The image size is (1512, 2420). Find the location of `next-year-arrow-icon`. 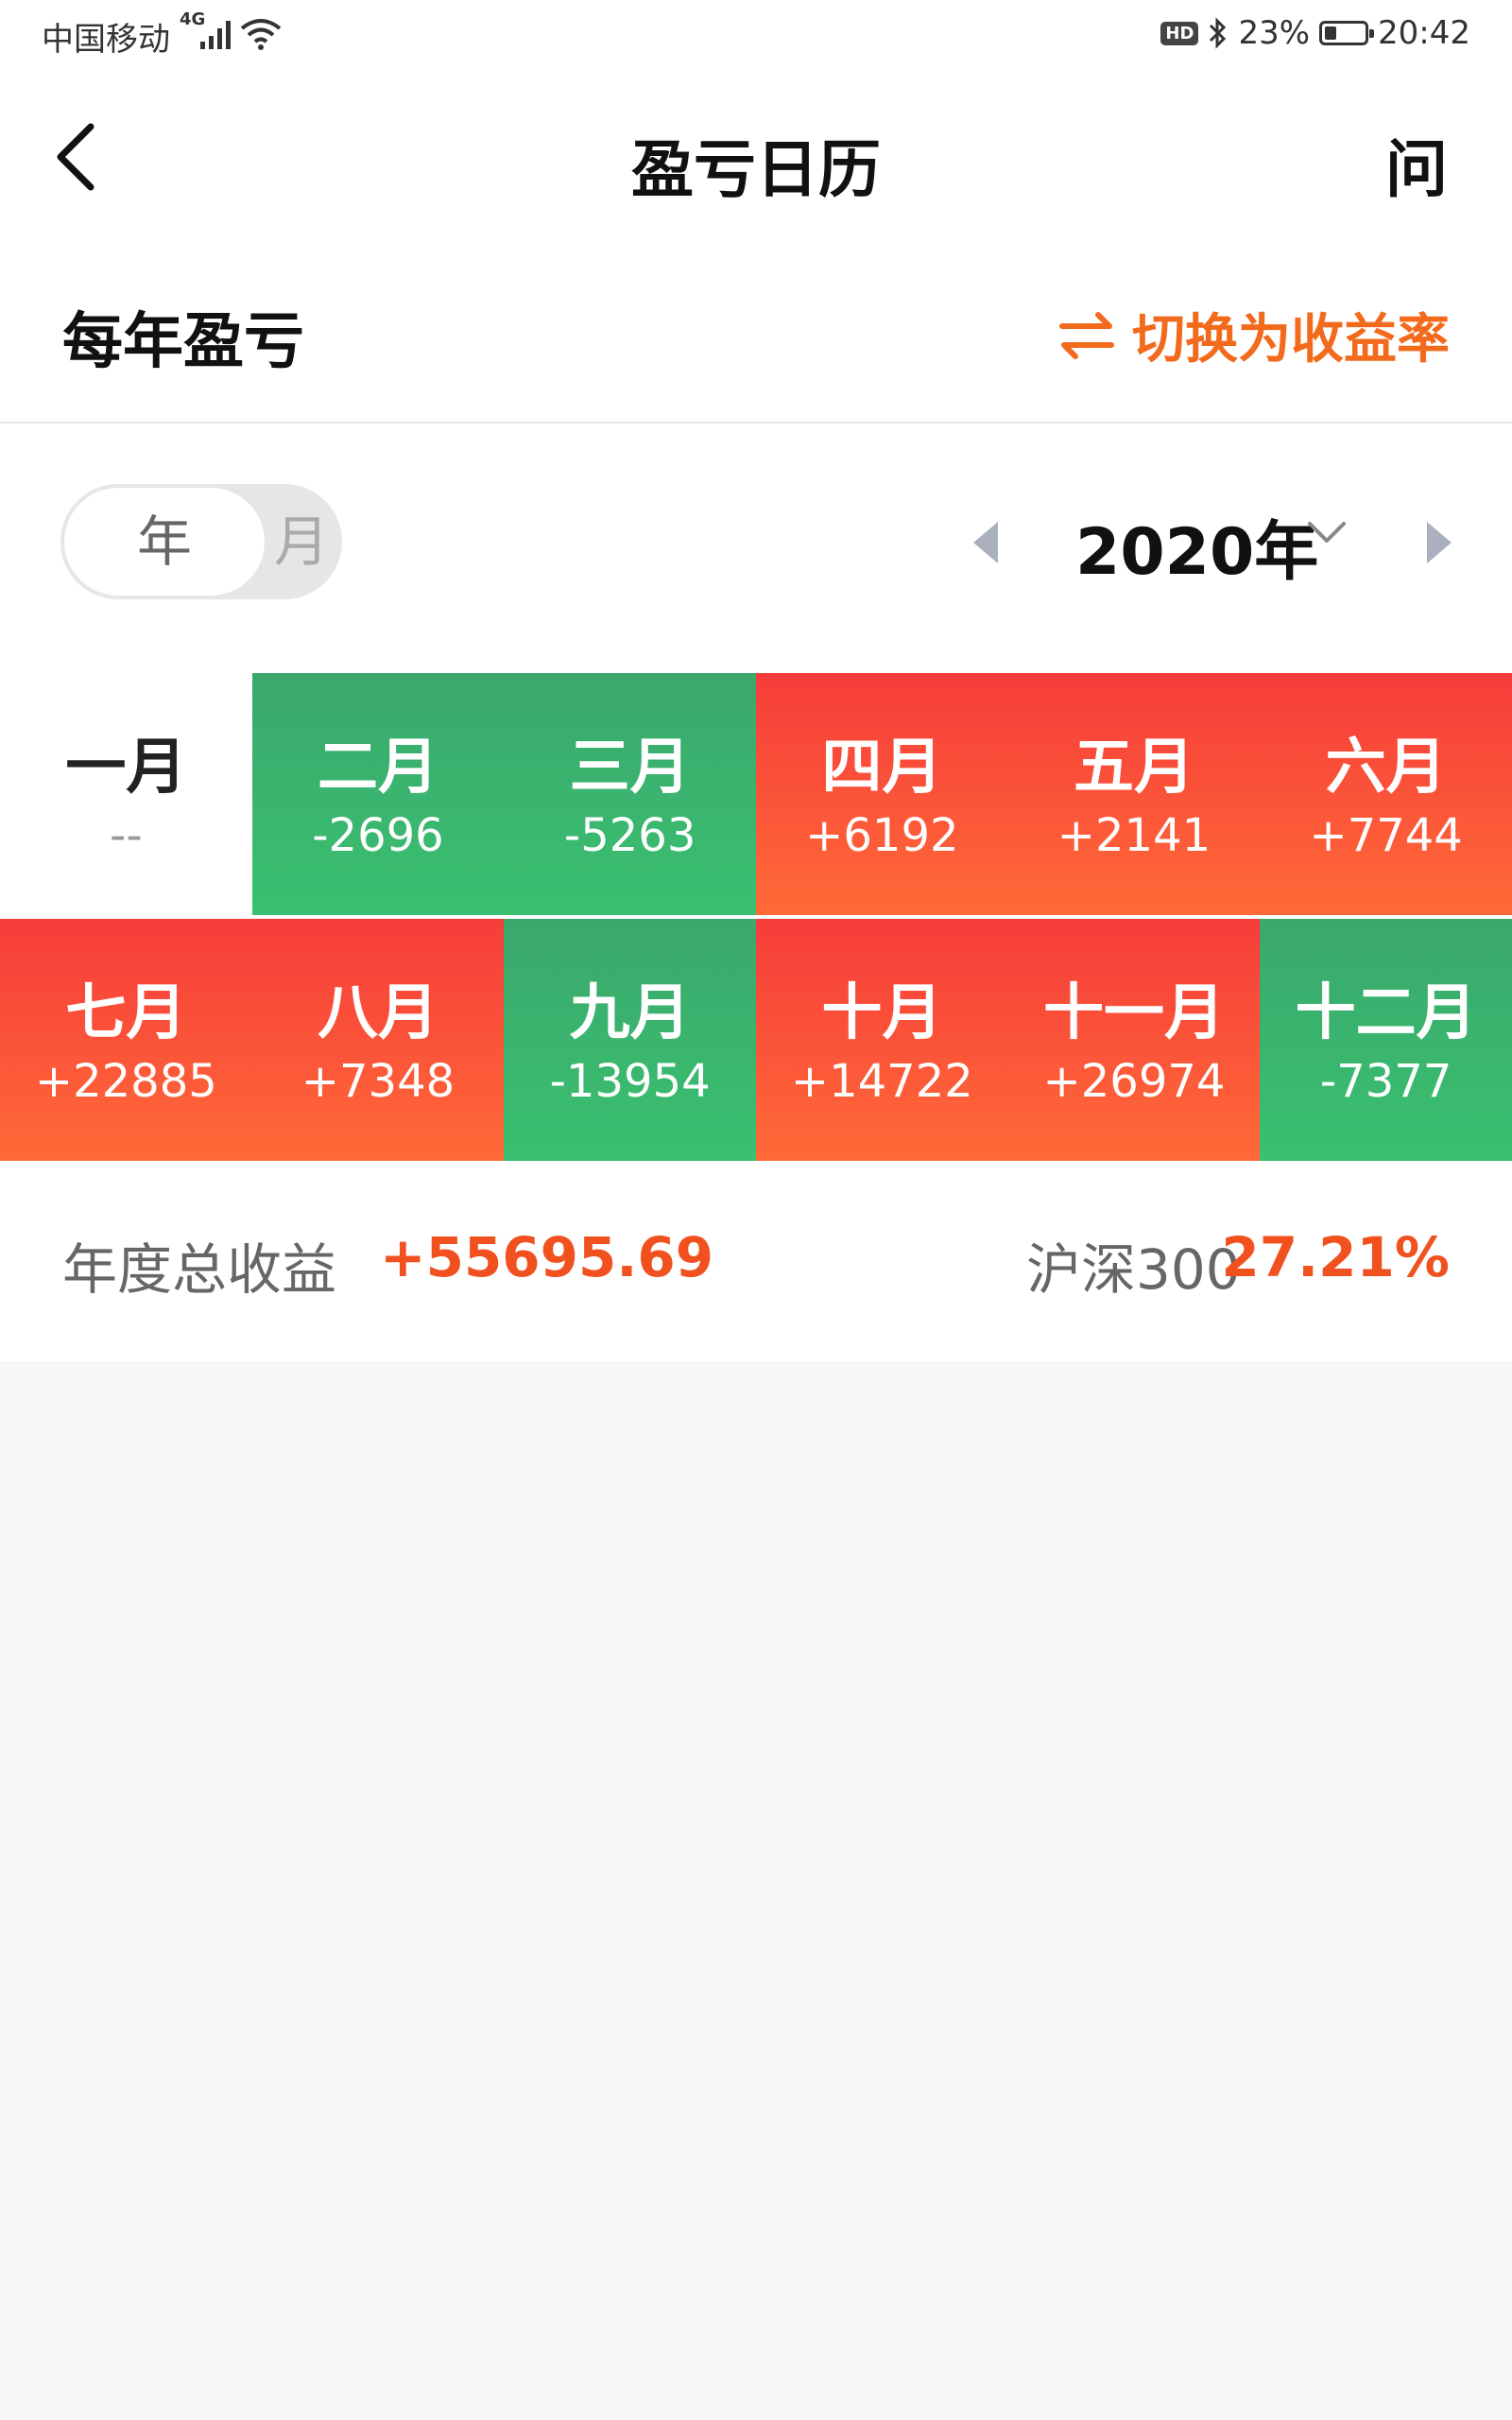

next-year-arrow-icon is located at coordinates (1439, 543).